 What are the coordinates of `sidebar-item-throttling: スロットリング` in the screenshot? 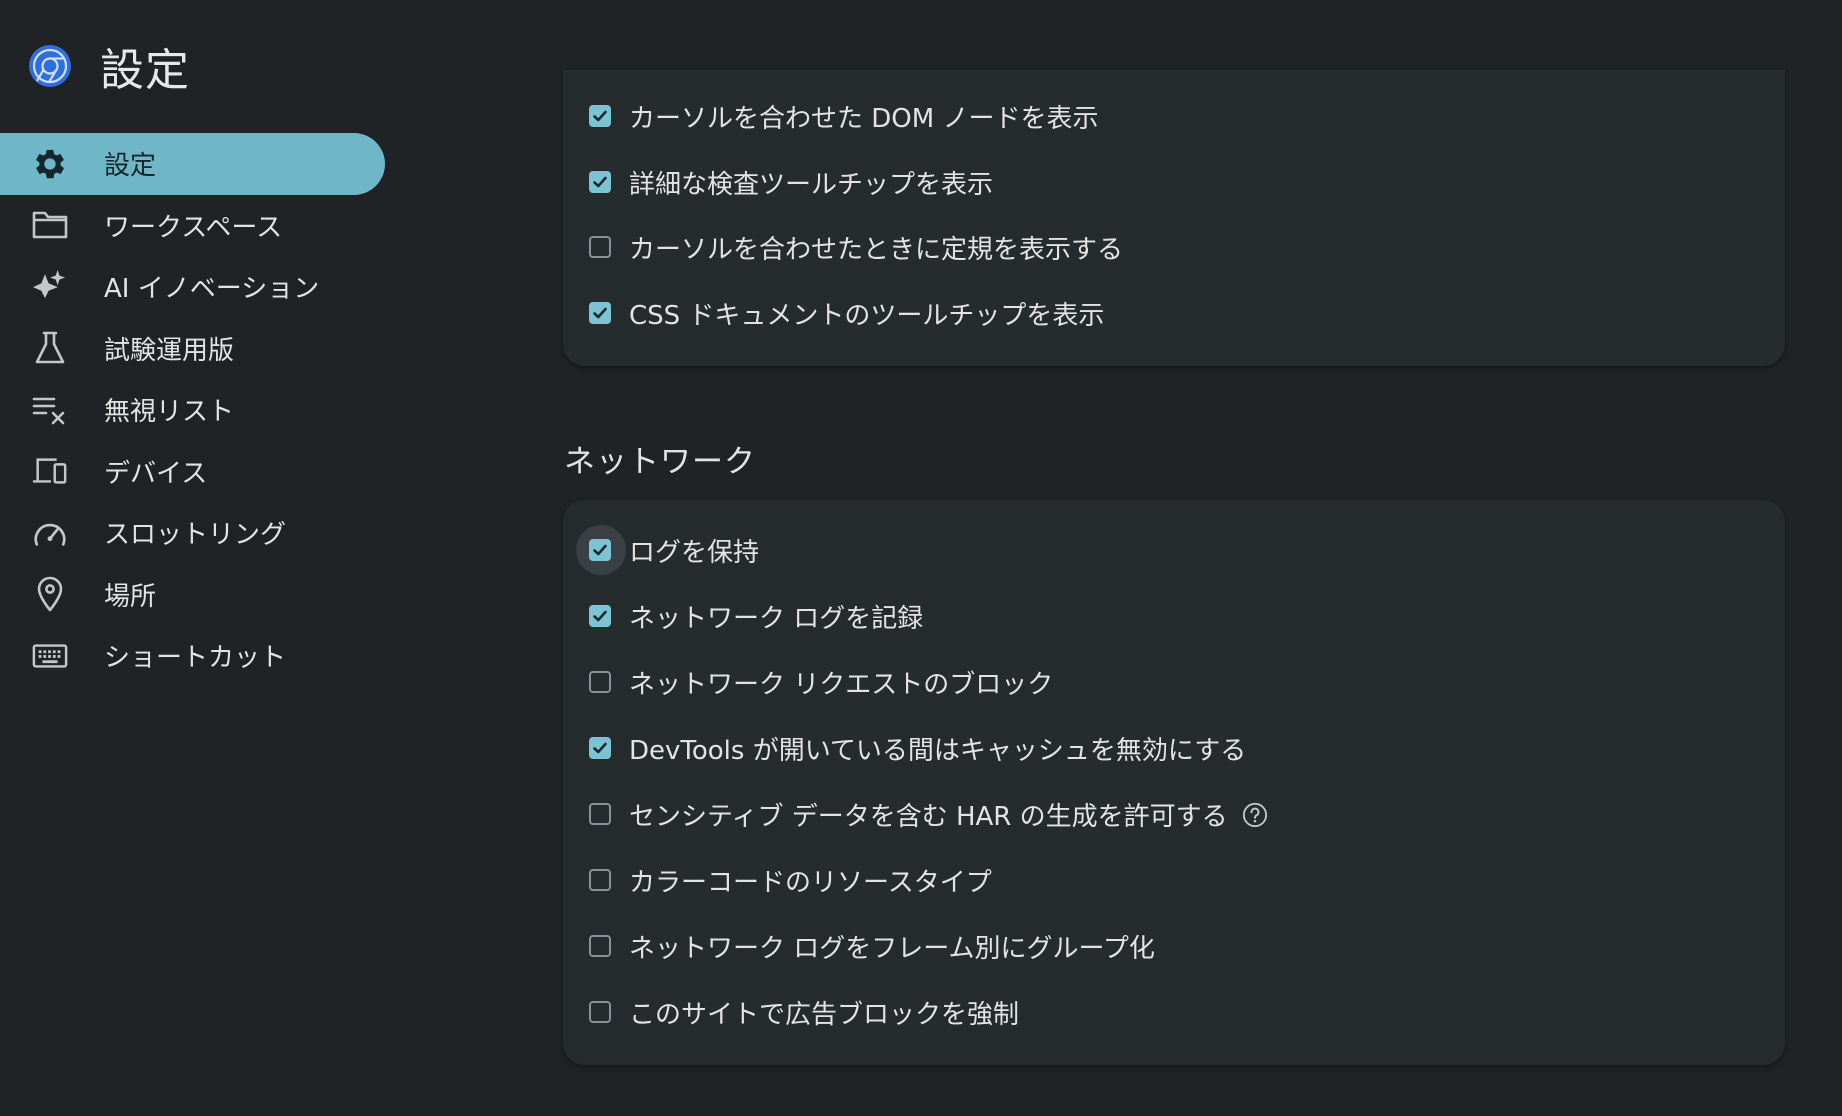 It's located at (192, 533).